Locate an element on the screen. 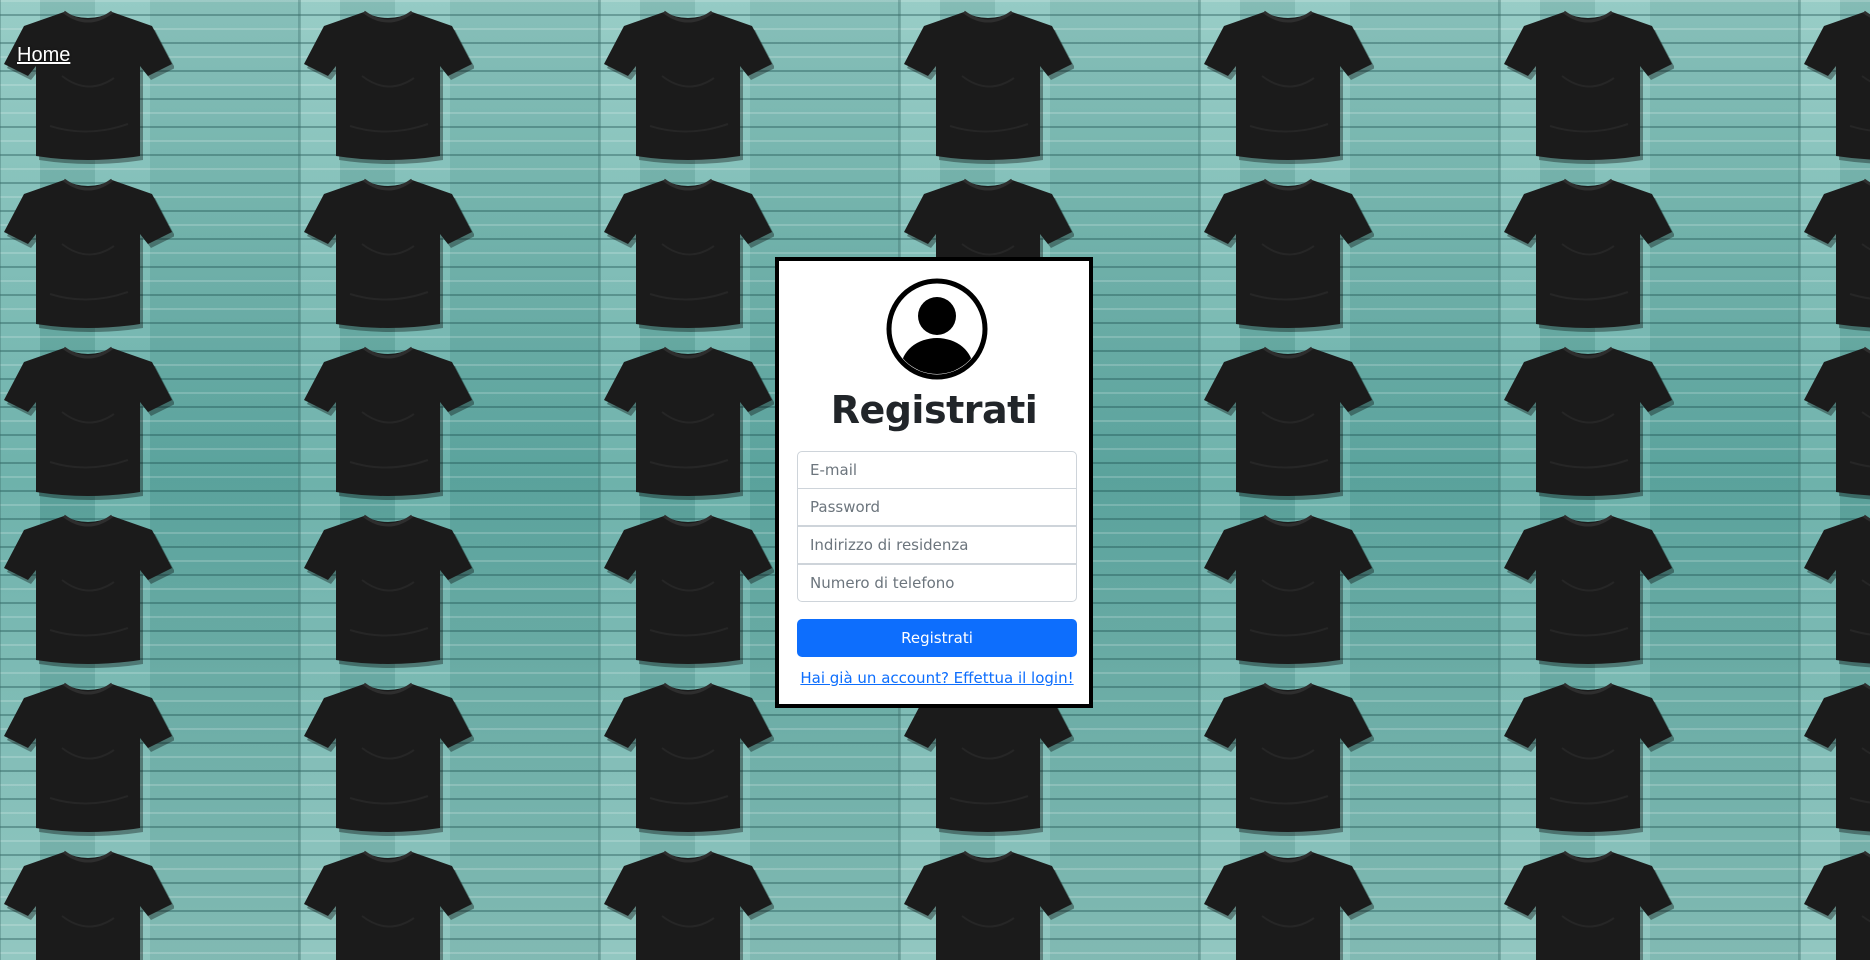 The image size is (1870, 960). password-field is located at coordinates (937, 507).